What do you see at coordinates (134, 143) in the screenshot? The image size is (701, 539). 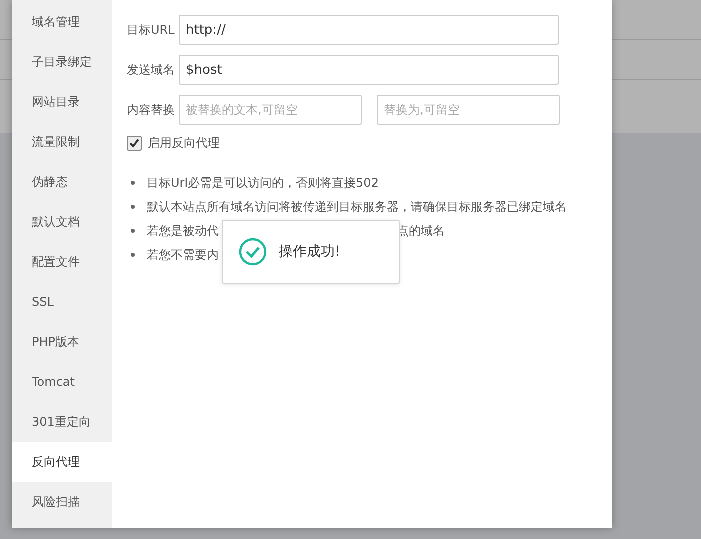 I see `checkbox` at bounding box center [134, 143].